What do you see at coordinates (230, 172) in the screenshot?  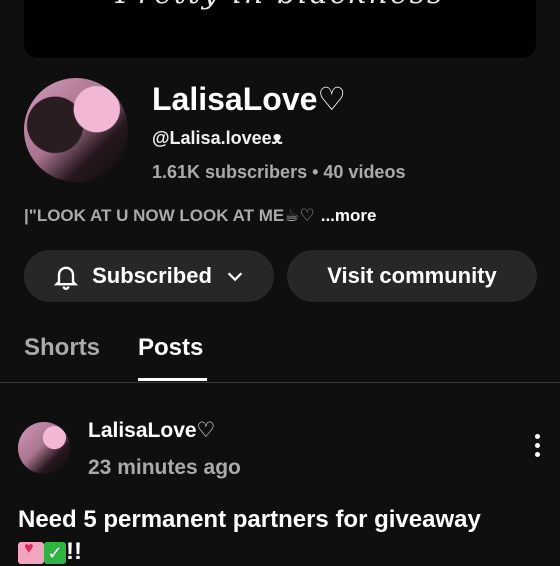 I see `subscriber-count: 1.61K subscribers` at bounding box center [230, 172].